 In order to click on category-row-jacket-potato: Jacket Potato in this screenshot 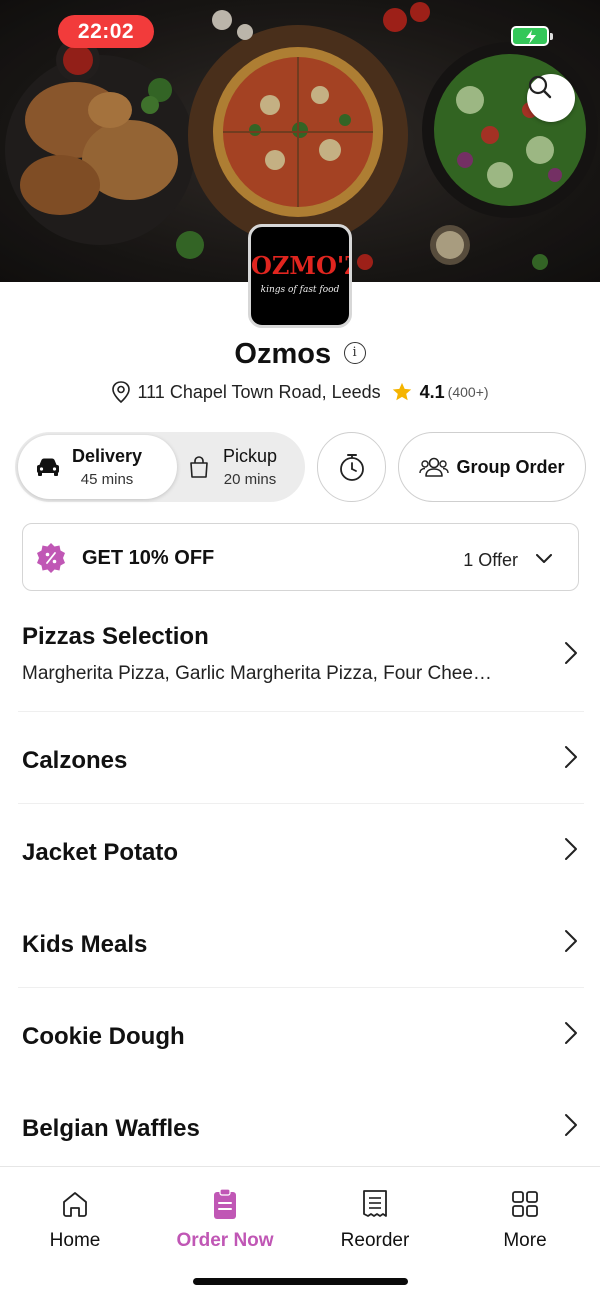, I will do `click(301, 850)`.